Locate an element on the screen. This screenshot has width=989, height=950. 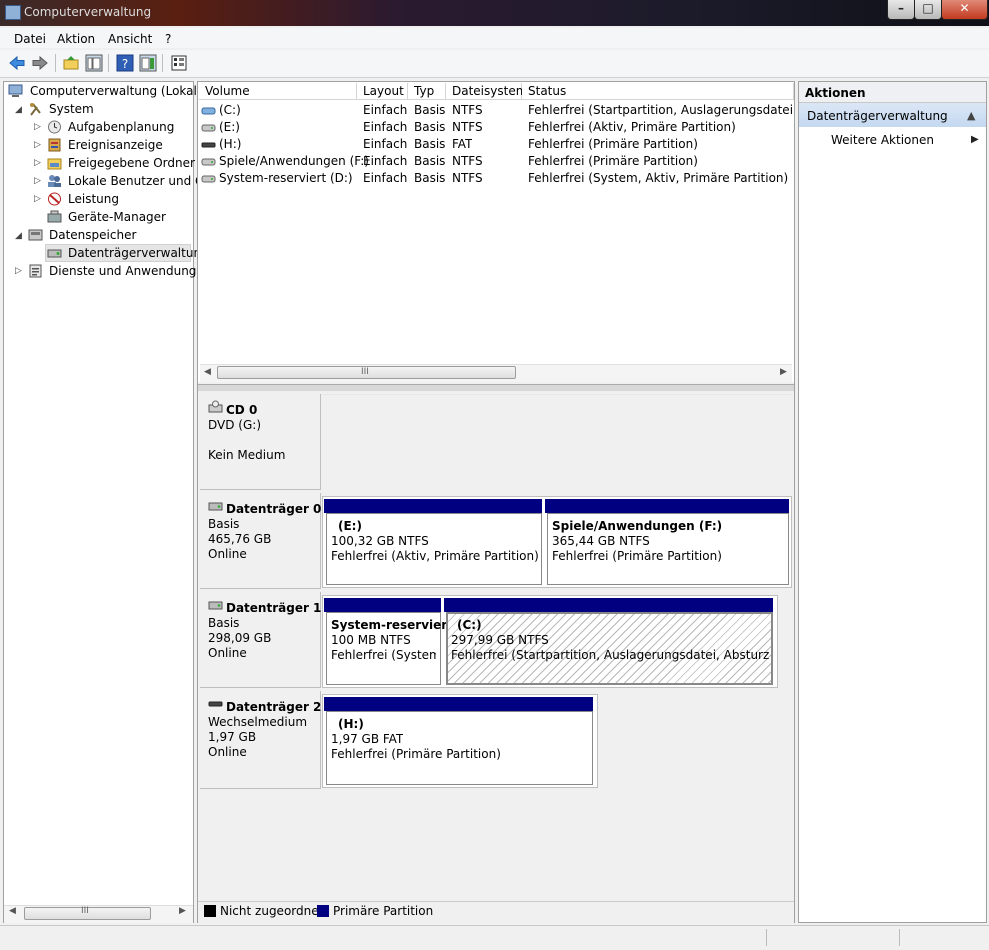
actions-title: Aktionen is located at coordinates (835, 93).